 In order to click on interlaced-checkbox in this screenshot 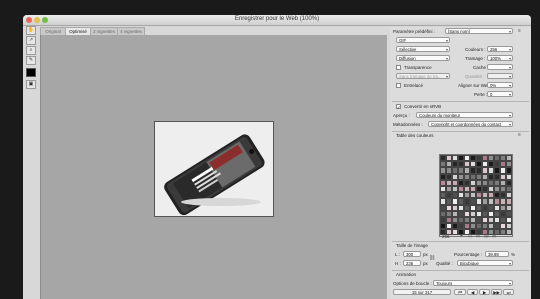, I will do `click(398, 85)`.